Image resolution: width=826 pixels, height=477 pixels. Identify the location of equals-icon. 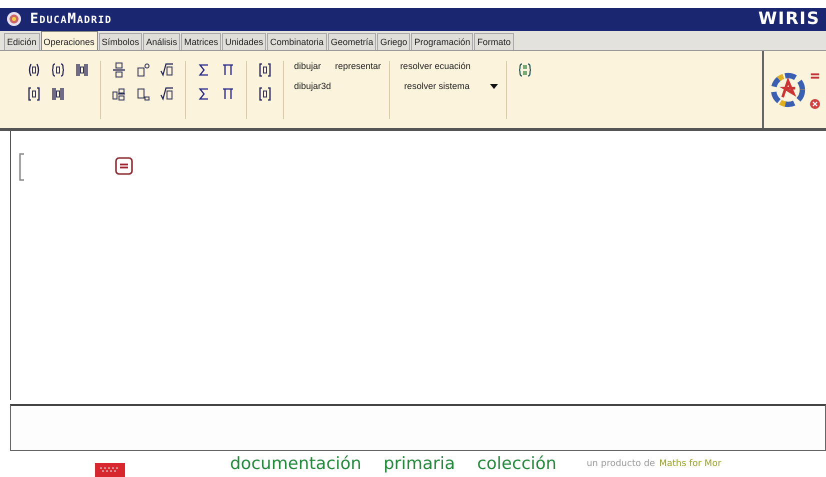
(815, 75).